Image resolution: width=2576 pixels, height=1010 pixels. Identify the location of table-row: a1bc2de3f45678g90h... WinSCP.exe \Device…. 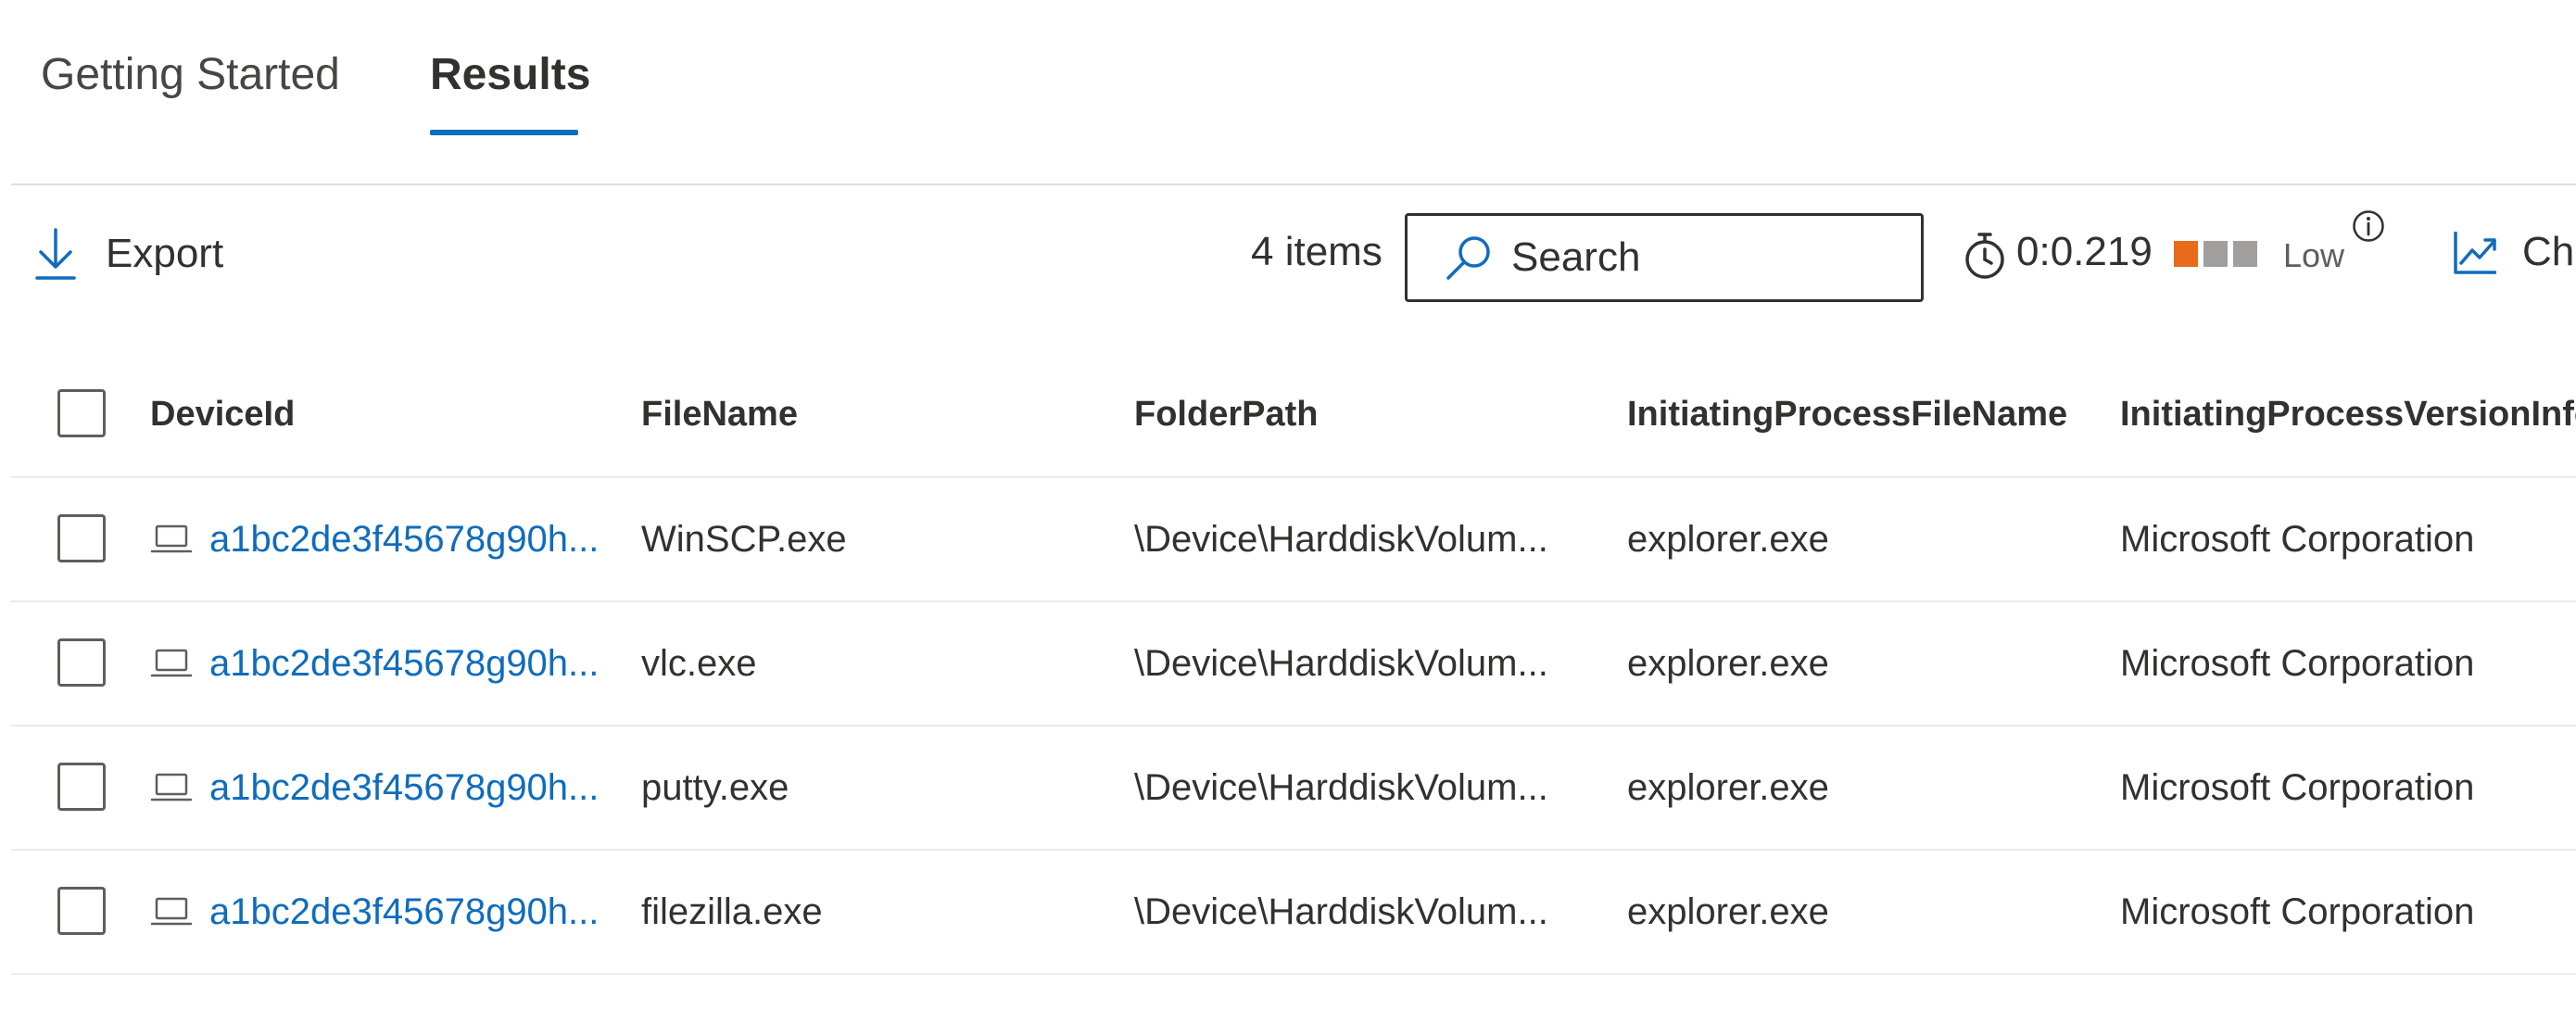
(1293, 540).